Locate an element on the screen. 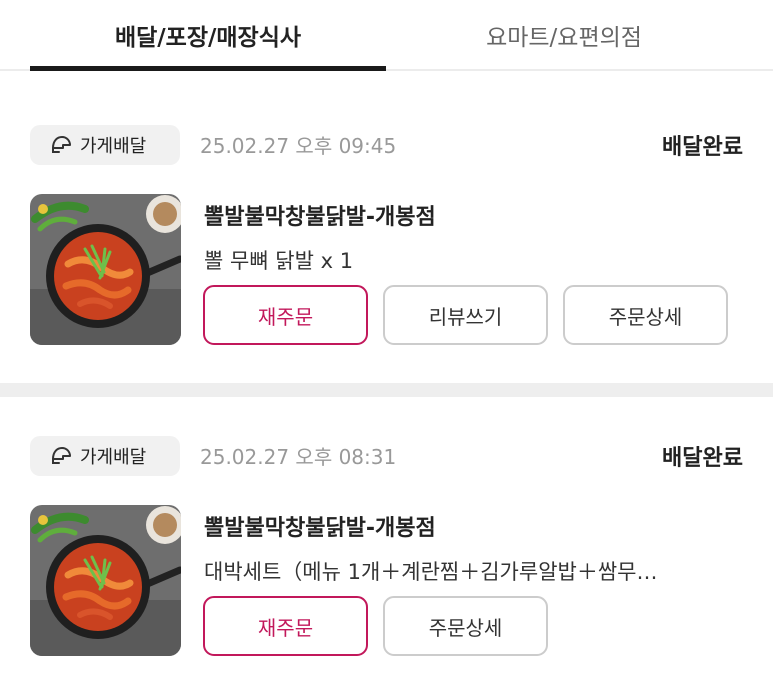 This screenshot has height=689, width=773. active-tab-indicator is located at coordinates (208, 68).